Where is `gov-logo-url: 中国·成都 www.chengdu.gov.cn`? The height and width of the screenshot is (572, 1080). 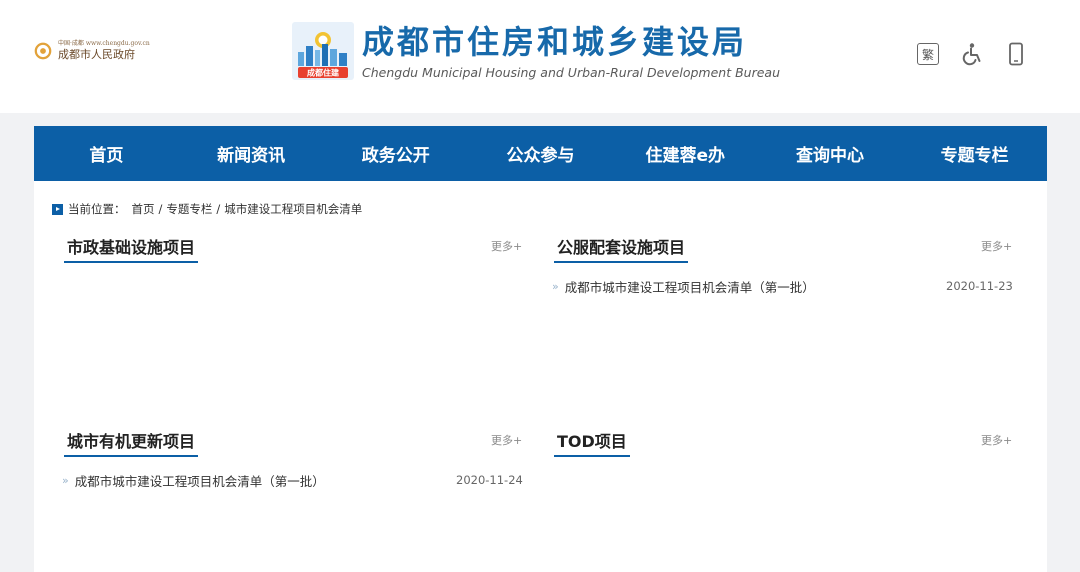 gov-logo-url: 中国·成都 www.chengdu.gov.cn is located at coordinates (104, 43).